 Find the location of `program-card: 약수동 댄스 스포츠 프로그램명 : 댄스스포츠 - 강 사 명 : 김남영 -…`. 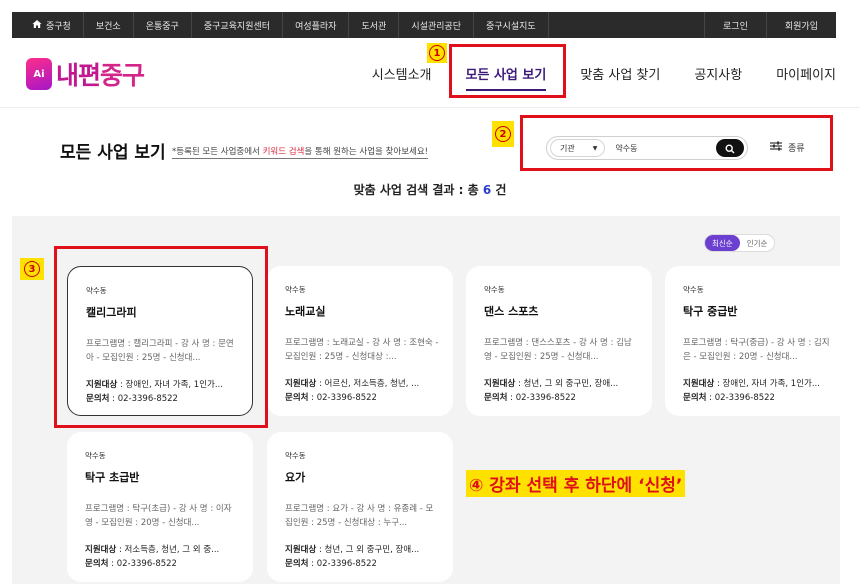

program-card: 약수동 댄스 스포츠 프로그램명 : 댄스스포츠 - 강 사 명 : 김남영 -… is located at coordinates (559, 341).